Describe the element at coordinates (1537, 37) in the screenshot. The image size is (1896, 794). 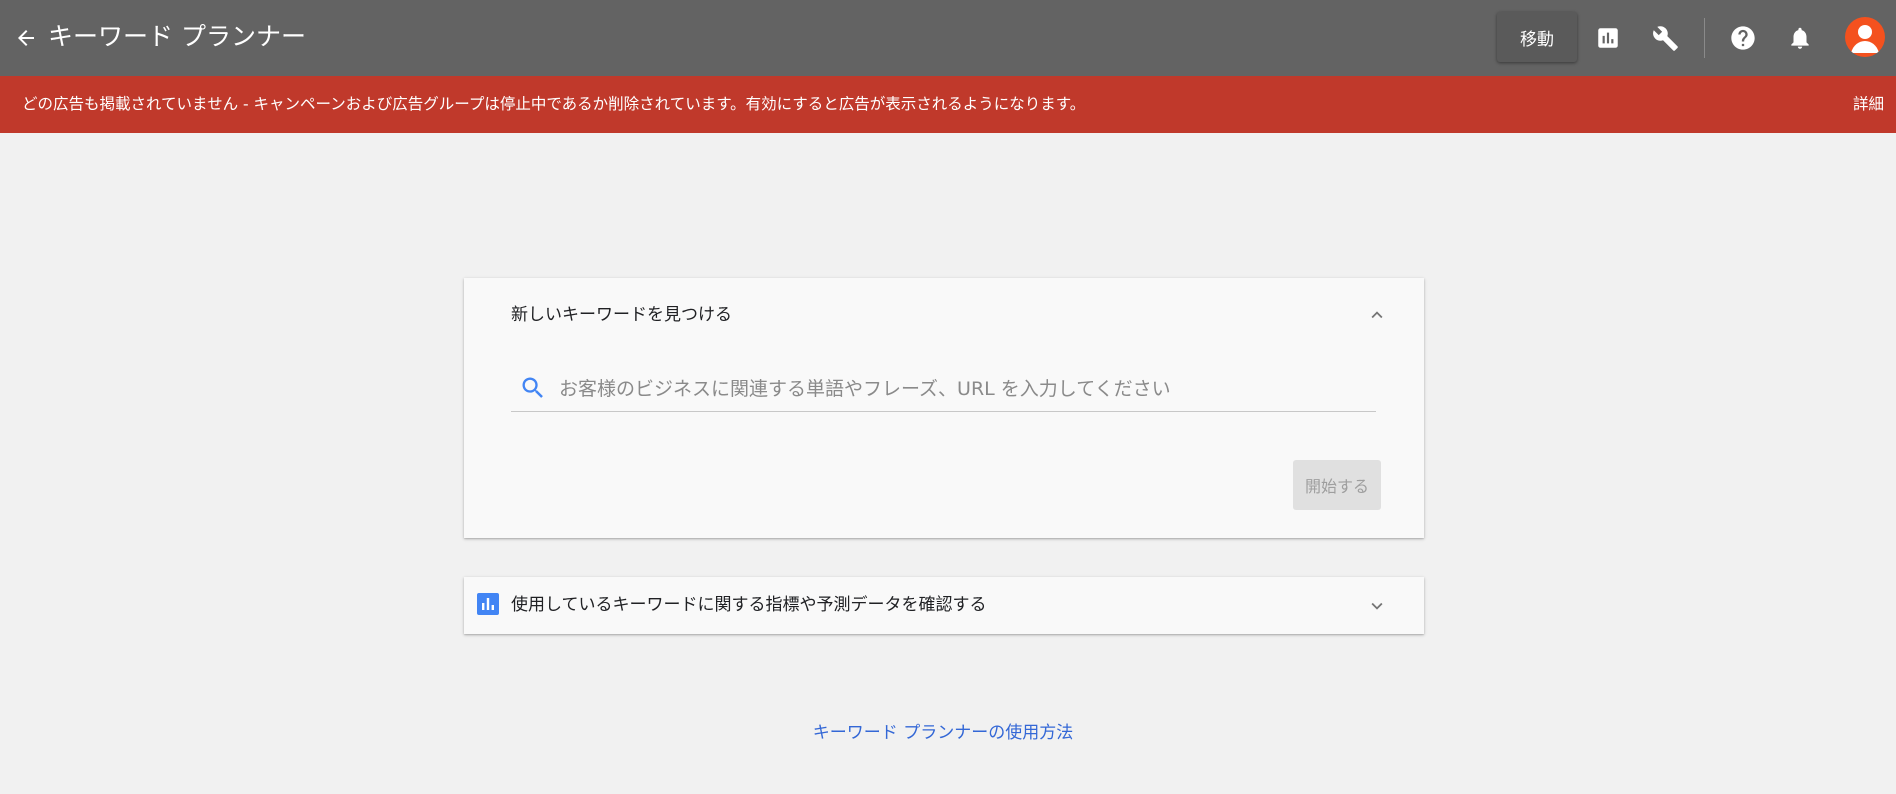
I see `move-button: 移動` at that location.